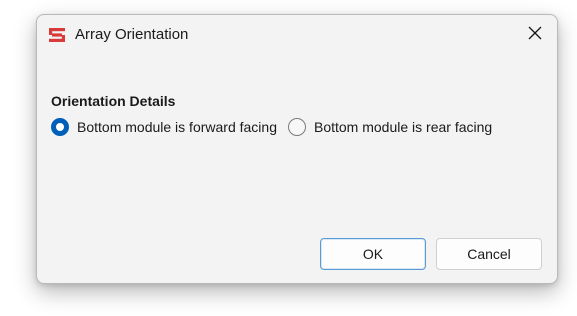 This screenshot has width=577, height=316. Describe the element at coordinates (177, 127) in the screenshot. I see `radio-forward-facing-label: Bottom module is forward facing` at that location.